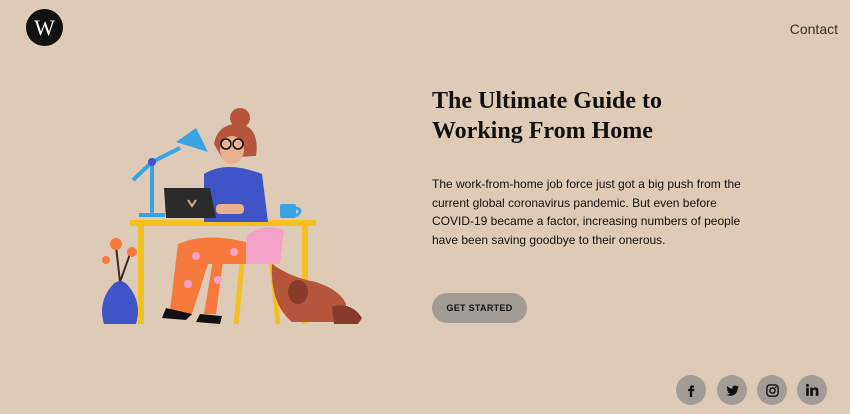 The image size is (850, 414). What do you see at coordinates (542, 131) in the screenshot?
I see `hero-title-line-2: Working From Home` at bounding box center [542, 131].